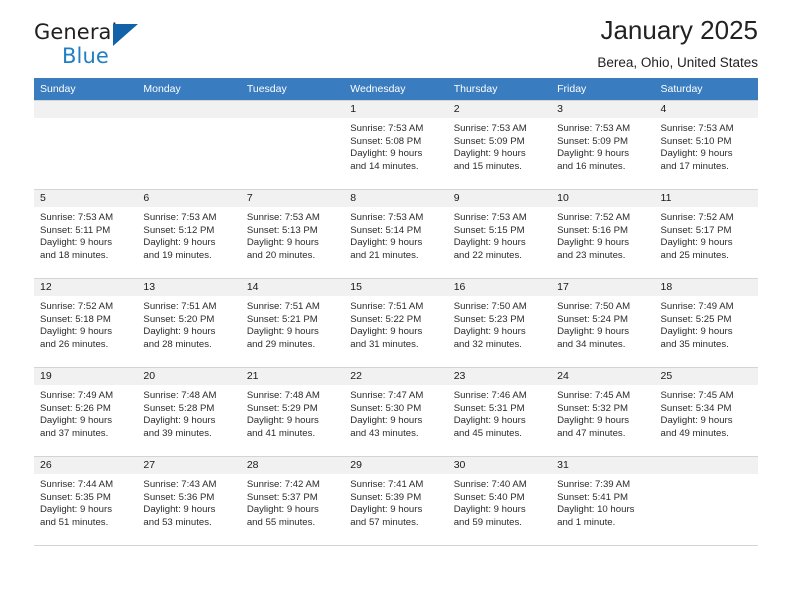 The image size is (792, 612). I want to click on daylight-line-2: and 1 minute., so click(586, 522).